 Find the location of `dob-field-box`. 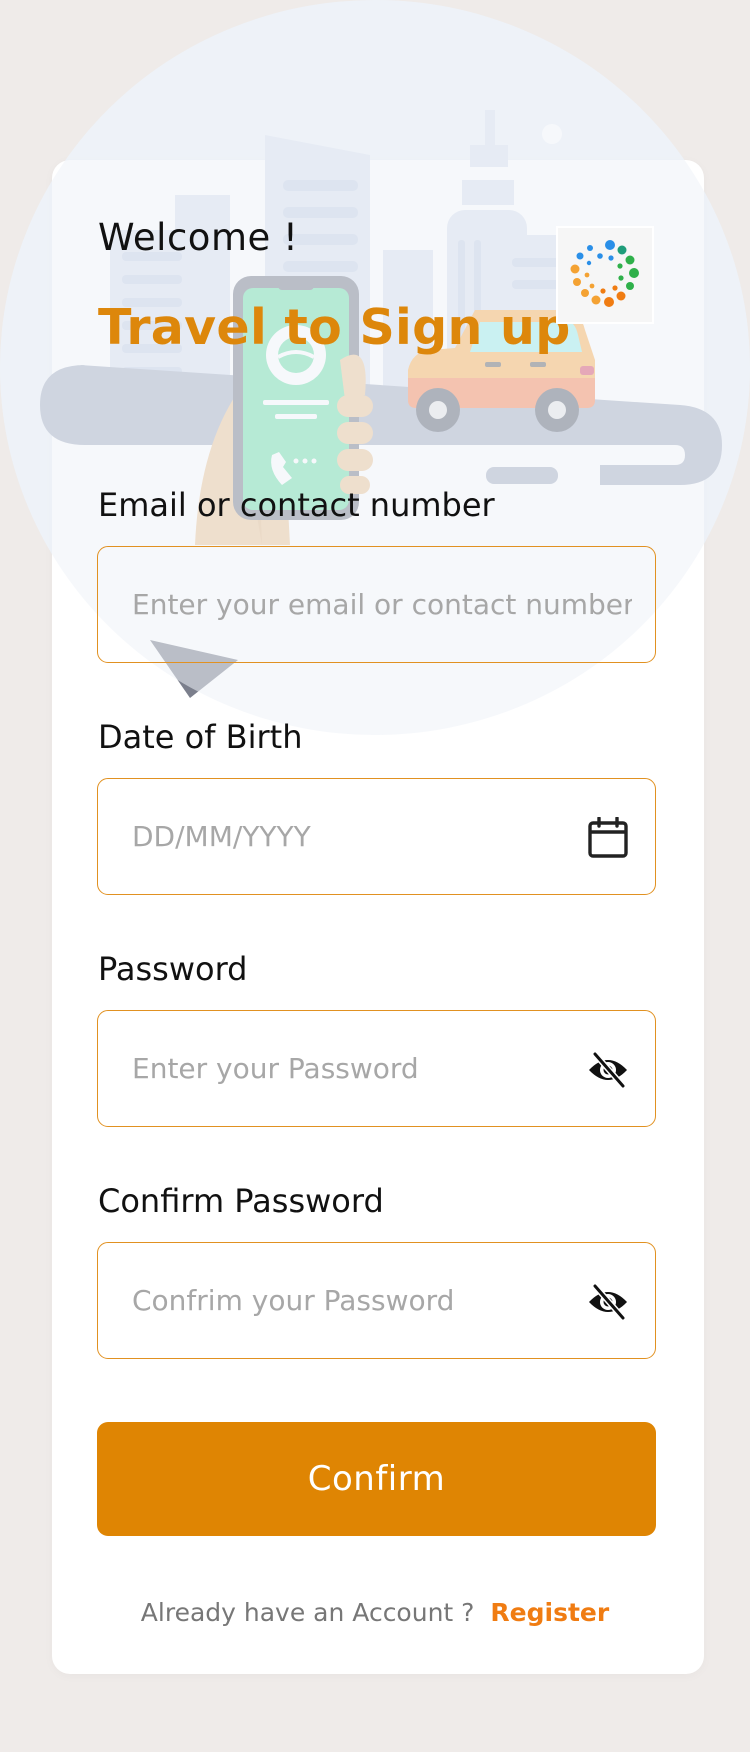

dob-field-box is located at coordinates (376, 836).